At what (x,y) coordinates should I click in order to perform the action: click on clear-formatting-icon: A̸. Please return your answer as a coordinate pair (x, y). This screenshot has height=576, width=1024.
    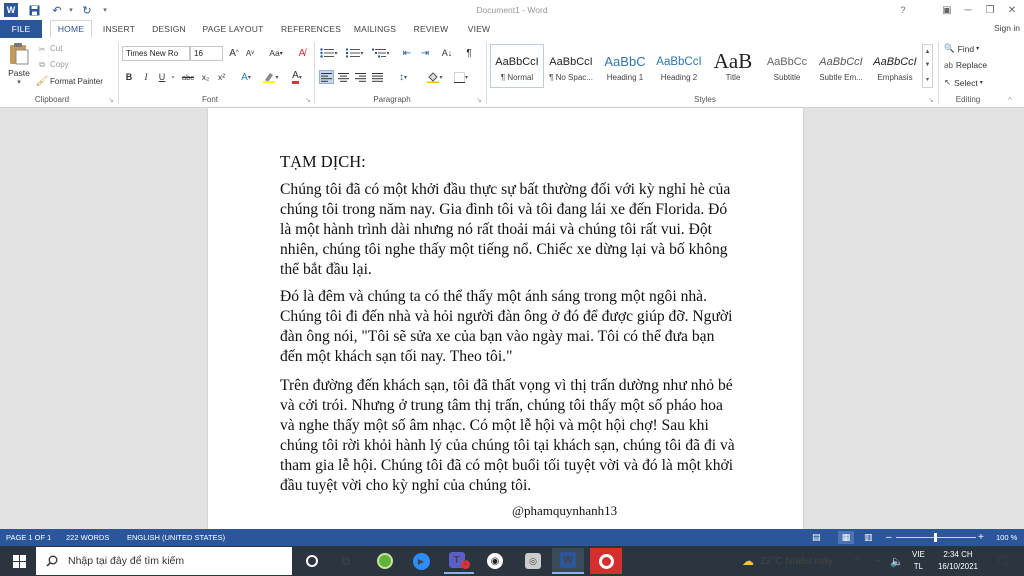
    Looking at the image, I should click on (302, 53).